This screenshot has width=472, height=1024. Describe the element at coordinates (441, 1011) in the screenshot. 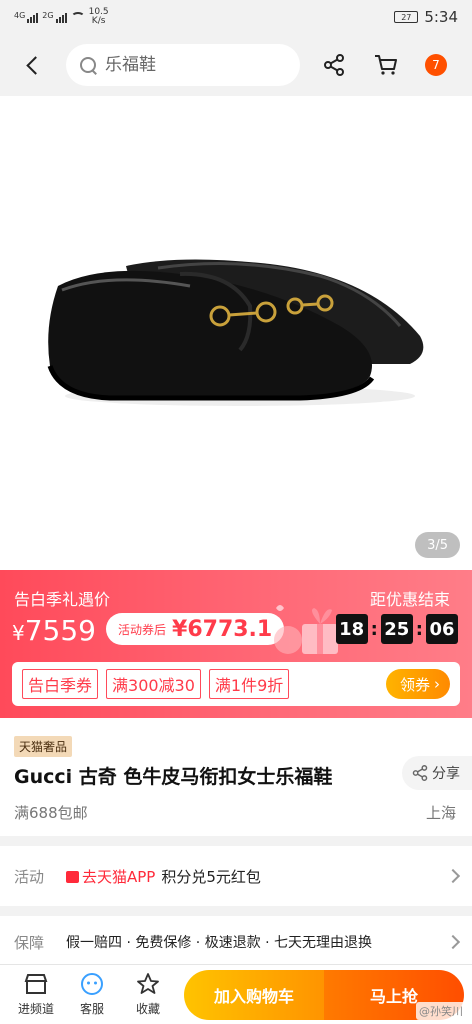

I see `watermark: @孙笑川` at that location.